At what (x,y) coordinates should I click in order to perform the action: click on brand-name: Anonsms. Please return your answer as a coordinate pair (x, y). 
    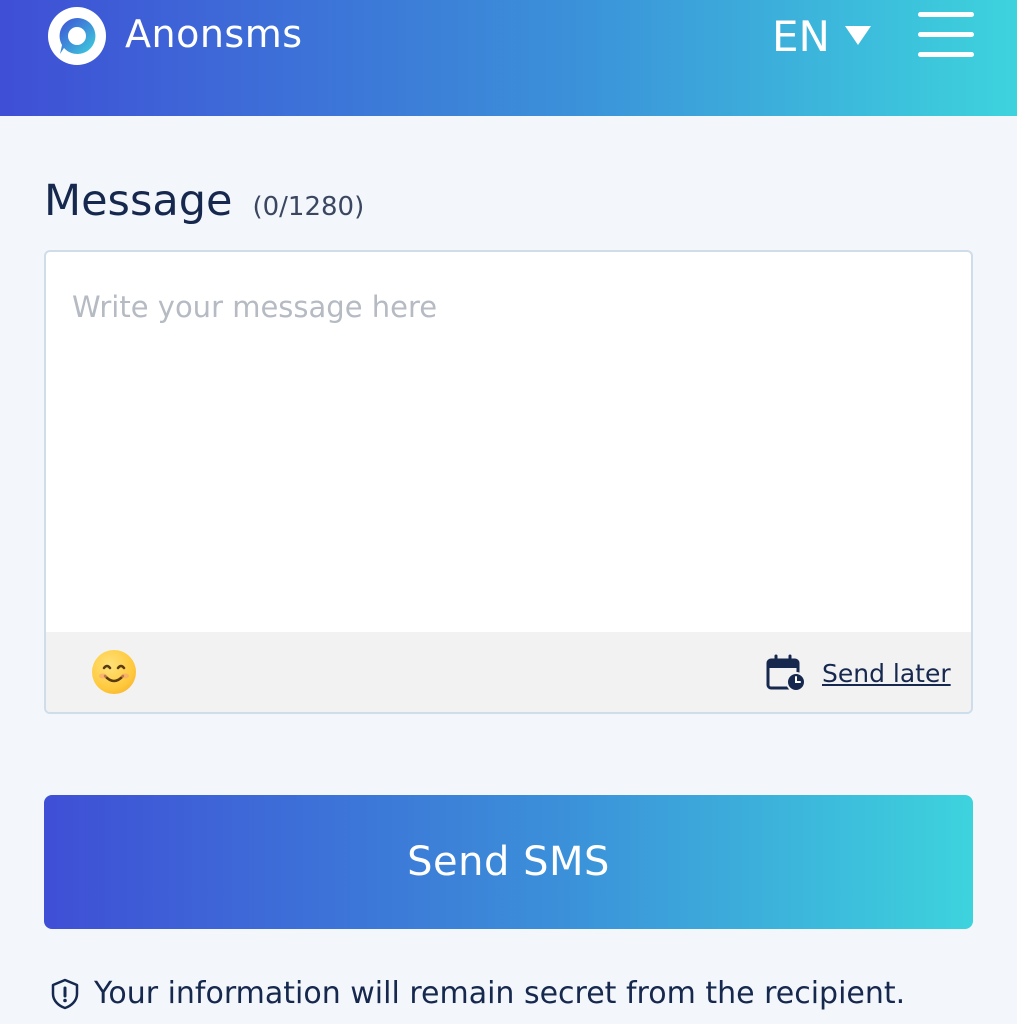
    Looking at the image, I should click on (214, 34).